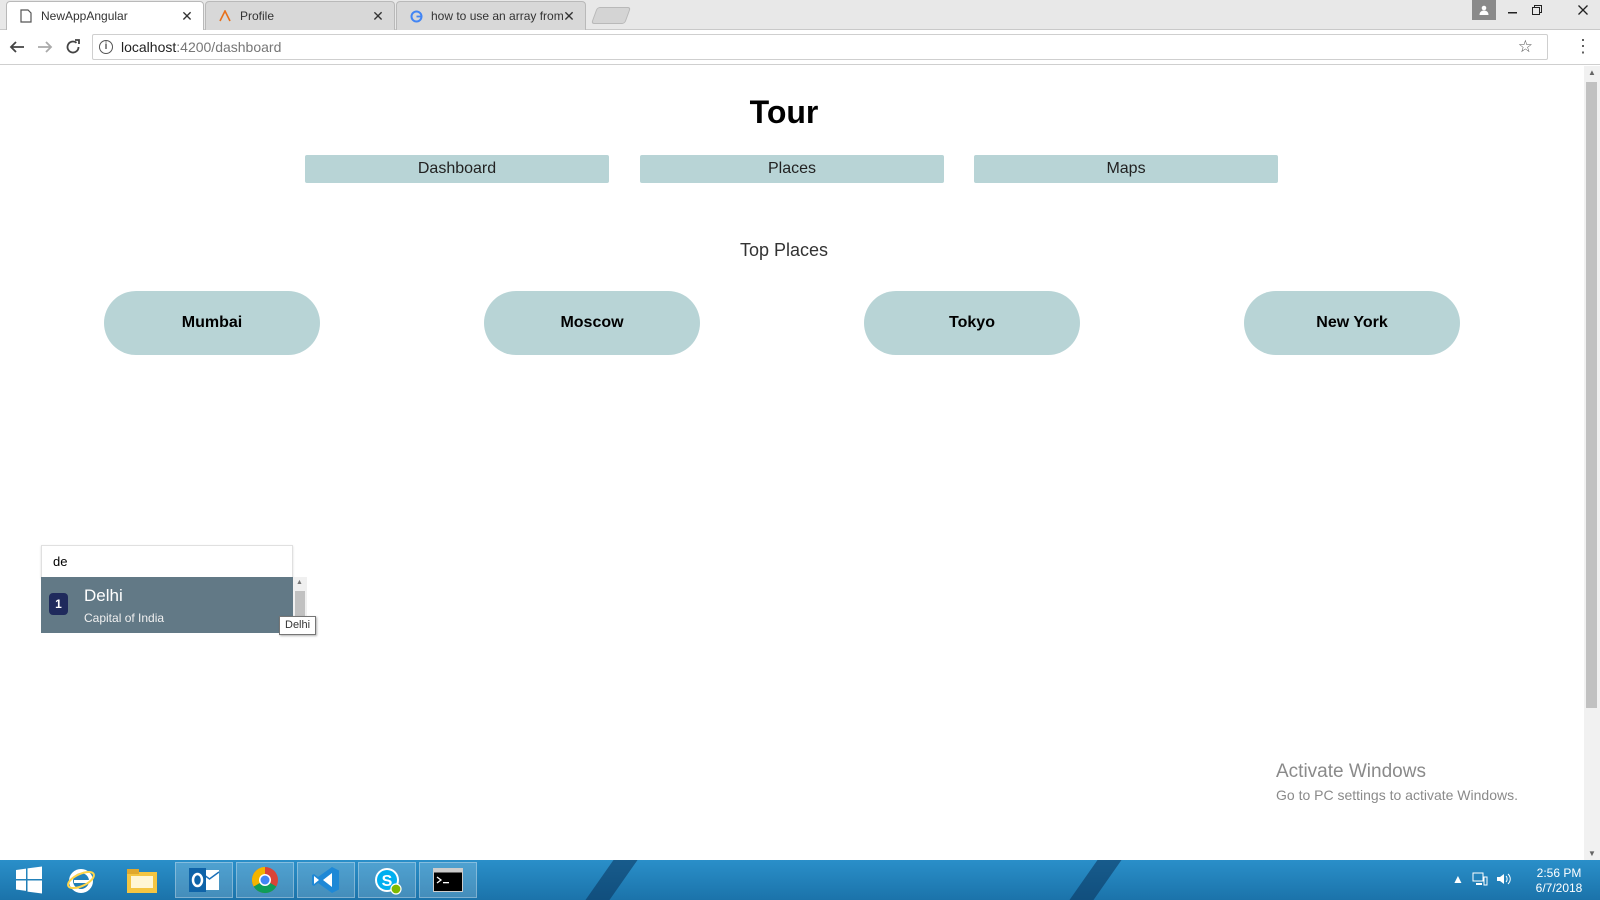 This screenshot has height=900, width=1600. Describe the element at coordinates (1525, 47) in the screenshot. I see `bookmark-star-icon: ☆` at that location.